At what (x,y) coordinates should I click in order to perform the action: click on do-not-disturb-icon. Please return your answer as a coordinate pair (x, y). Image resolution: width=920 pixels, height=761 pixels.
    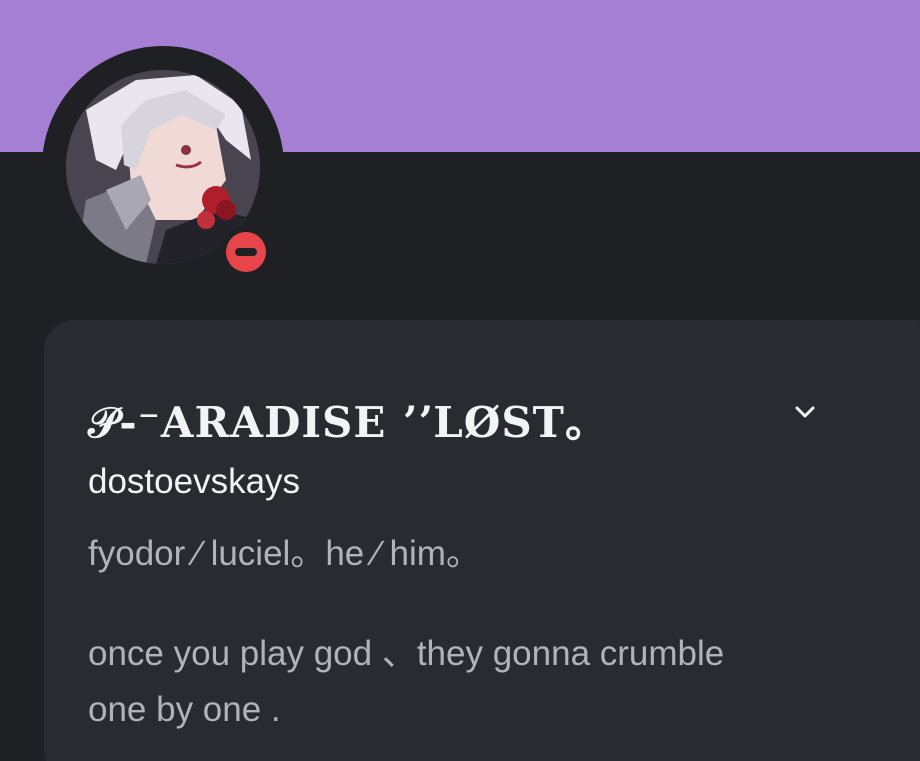
    Looking at the image, I should click on (246, 252).